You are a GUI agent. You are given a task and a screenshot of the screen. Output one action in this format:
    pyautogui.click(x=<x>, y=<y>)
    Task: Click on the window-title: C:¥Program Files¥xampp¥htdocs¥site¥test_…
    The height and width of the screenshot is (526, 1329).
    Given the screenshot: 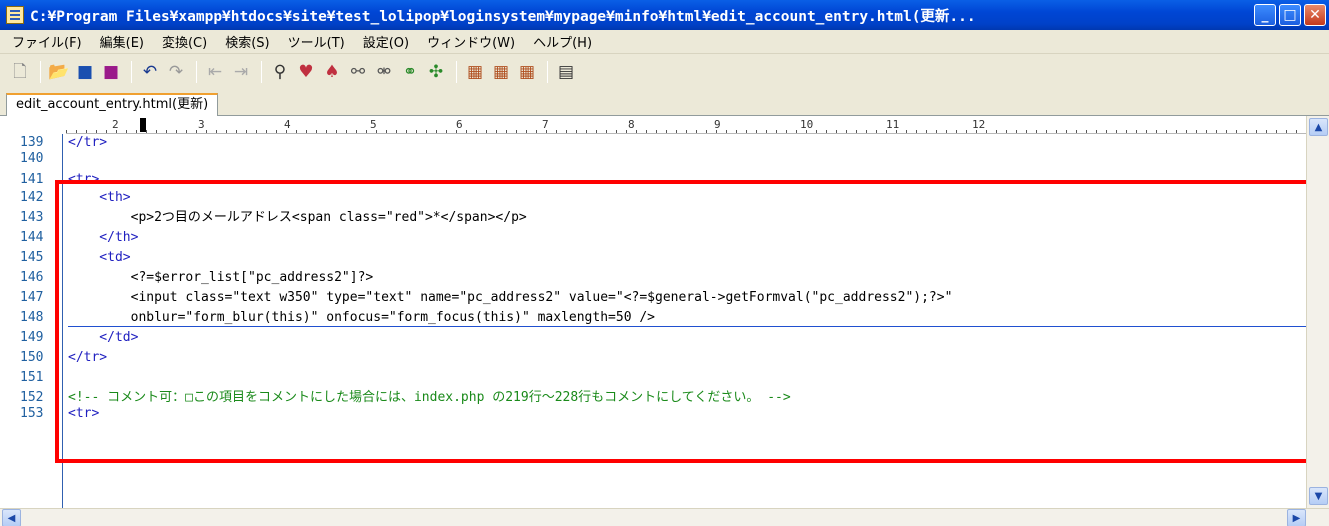 What is the action you would take?
    pyautogui.click(x=503, y=16)
    